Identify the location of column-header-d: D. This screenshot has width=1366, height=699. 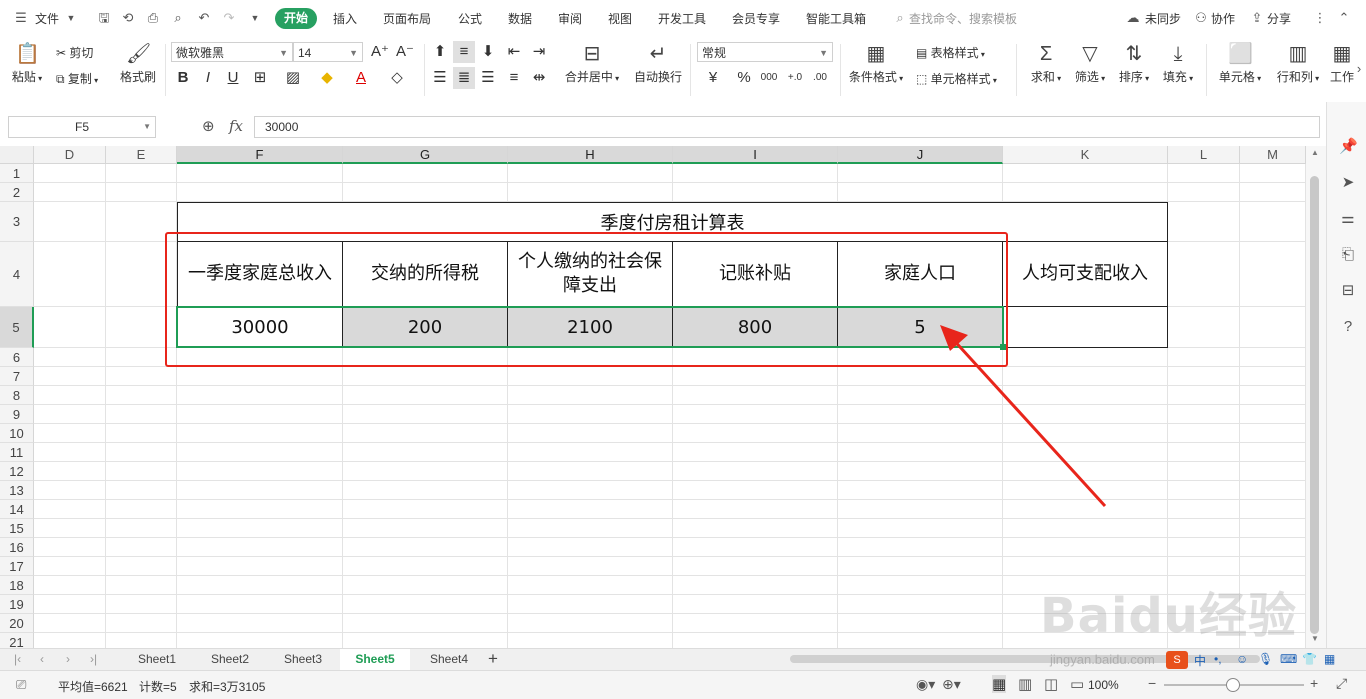
(70, 155).